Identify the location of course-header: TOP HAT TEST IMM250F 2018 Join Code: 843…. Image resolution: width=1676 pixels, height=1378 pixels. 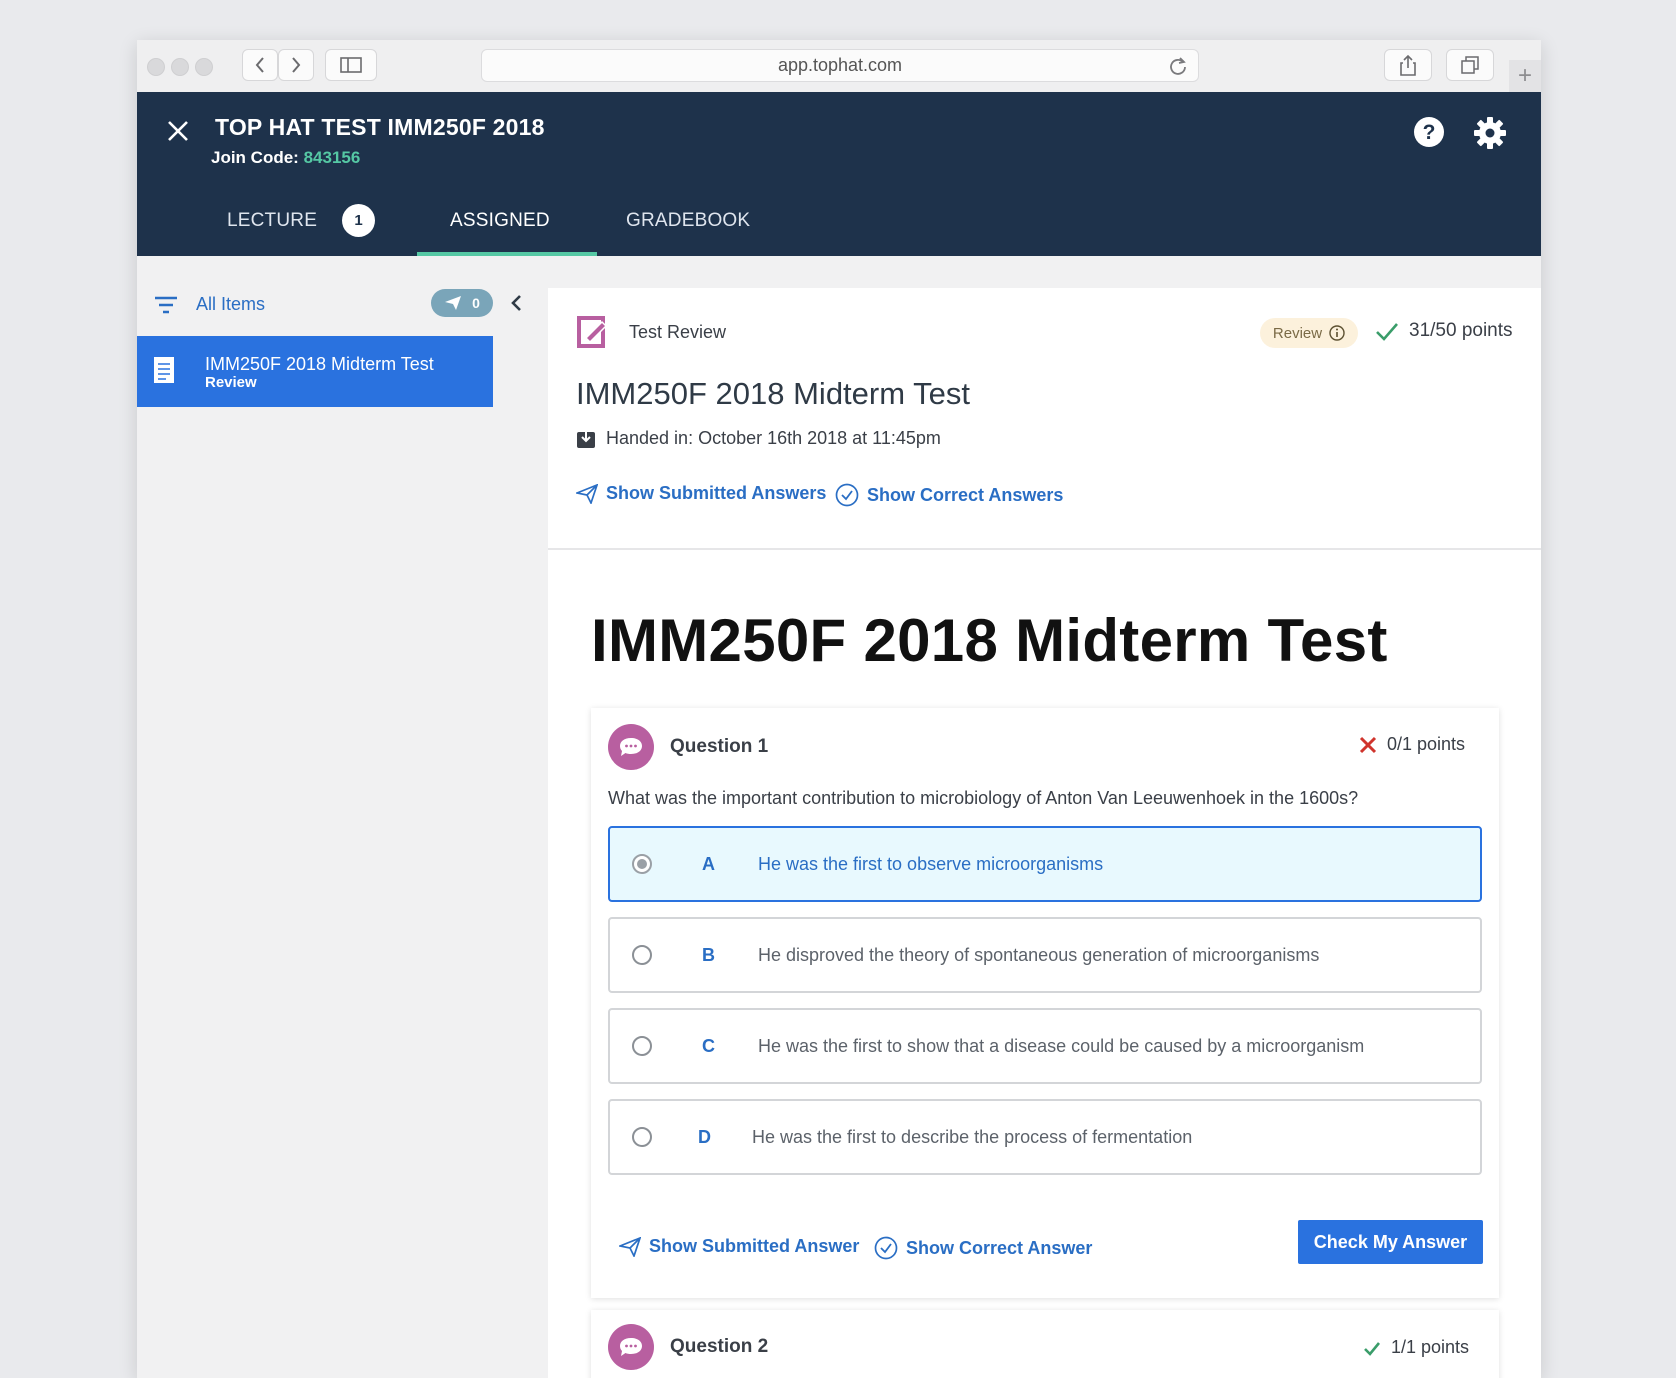
(839, 174).